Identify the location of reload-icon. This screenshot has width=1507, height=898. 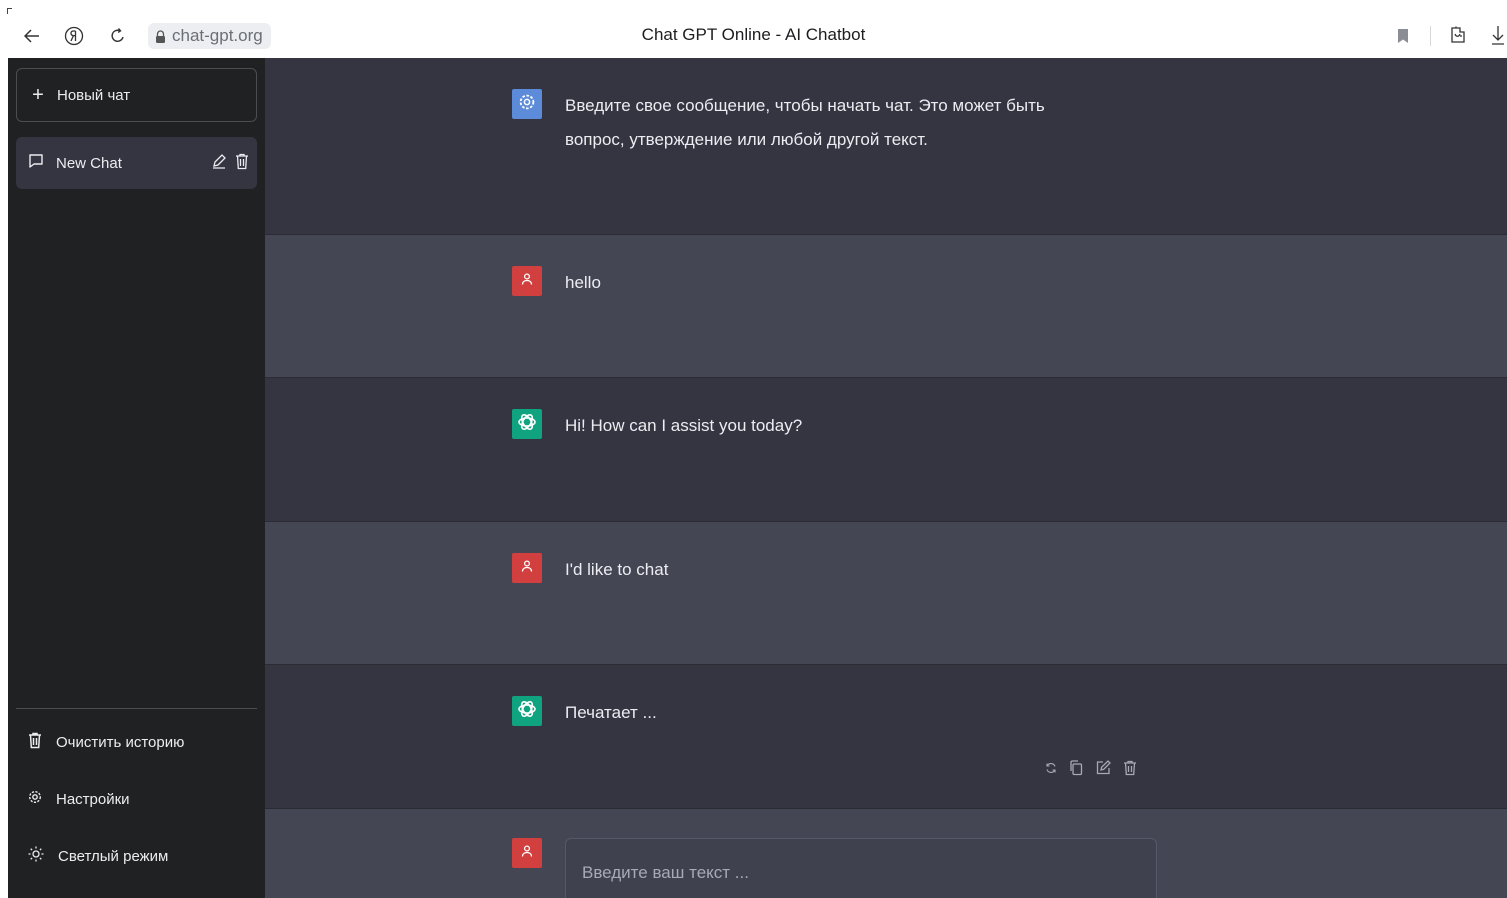
(118, 36).